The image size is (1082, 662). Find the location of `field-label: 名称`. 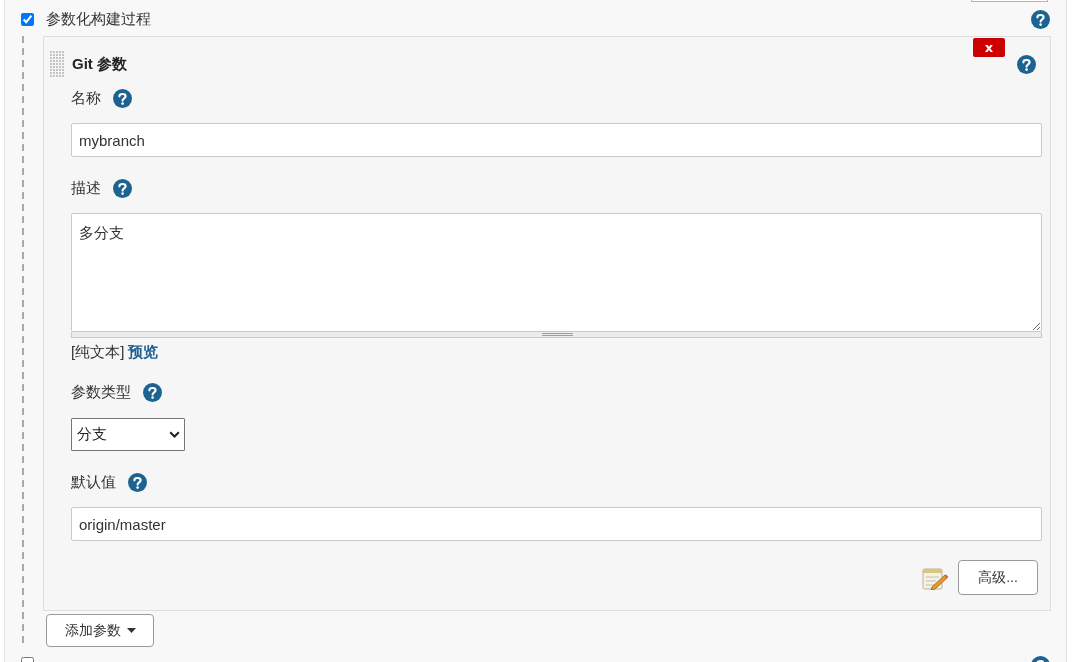

field-label: 名称 is located at coordinates (86, 98).